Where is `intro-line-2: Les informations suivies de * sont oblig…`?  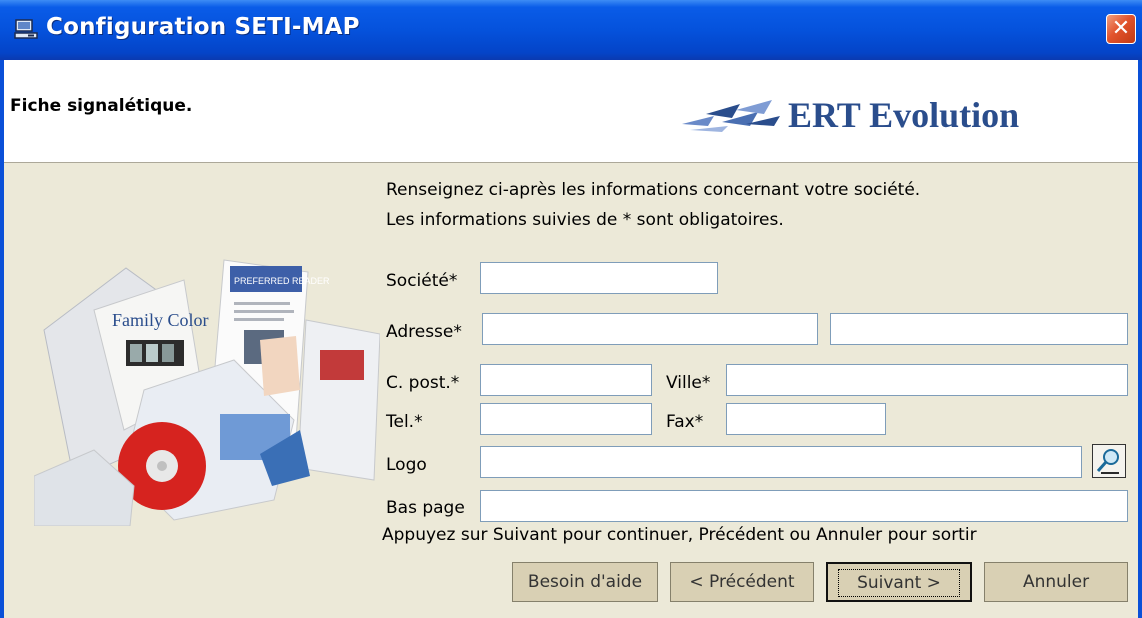 intro-line-2: Les informations suivies de * sont oblig… is located at coordinates (585, 220).